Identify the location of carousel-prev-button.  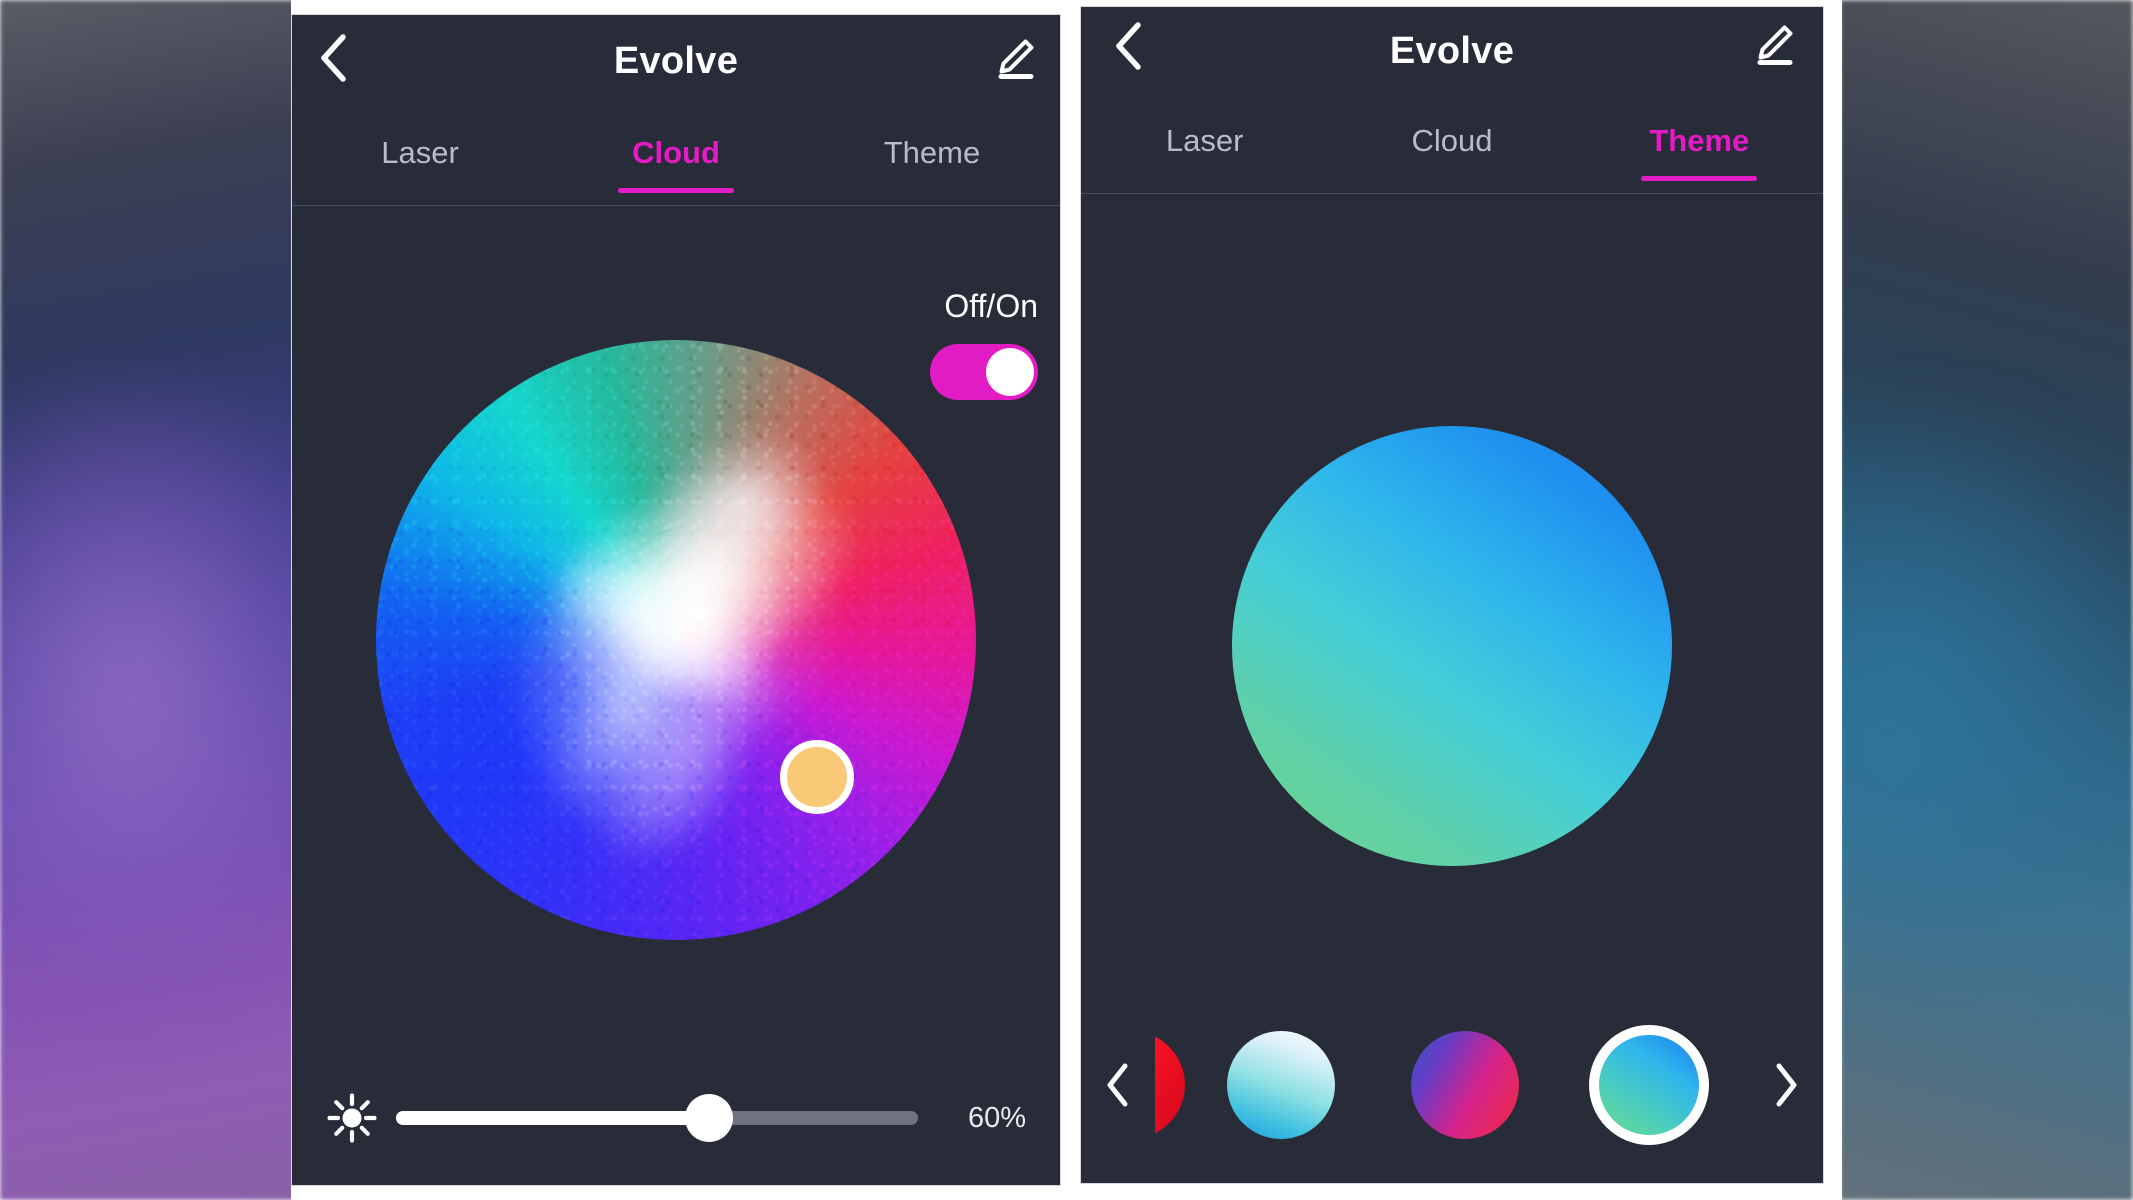
(1118, 1085).